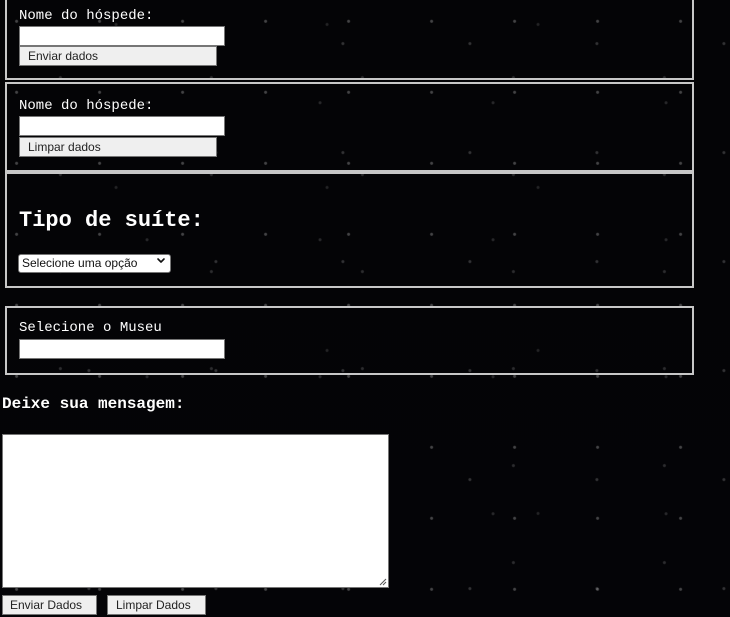 The width and height of the screenshot is (730, 617). Describe the element at coordinates (86, 106) in the screenshot. I see `guest-name-label-2: Nome do hóspede:` at that location.